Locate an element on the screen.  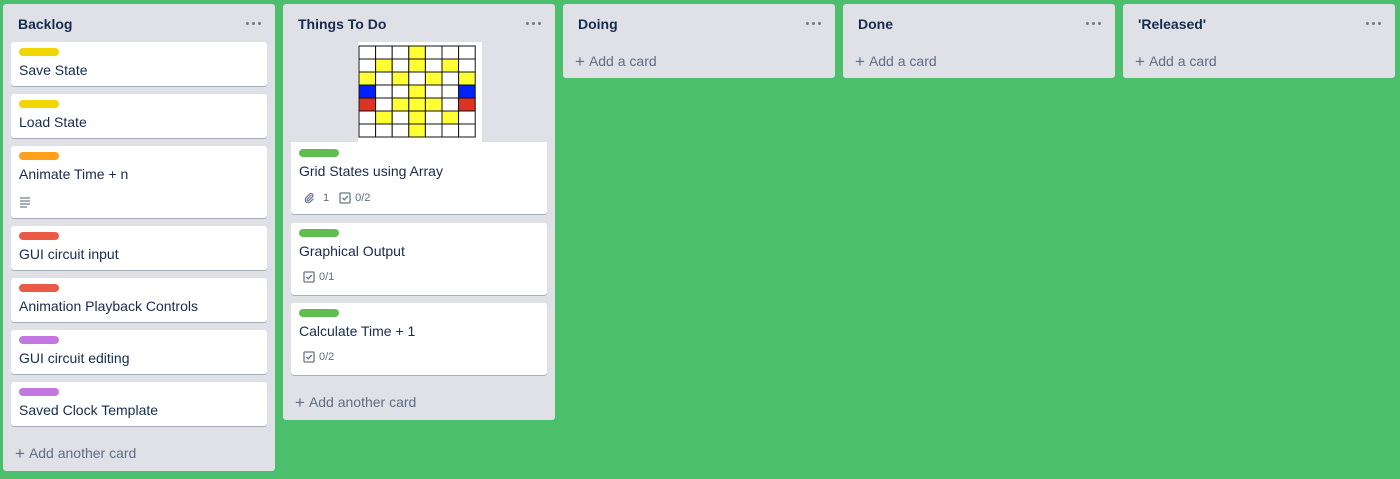
card-graphical-output: Graphical Output 0/1 is located at coordinates (419, 259).